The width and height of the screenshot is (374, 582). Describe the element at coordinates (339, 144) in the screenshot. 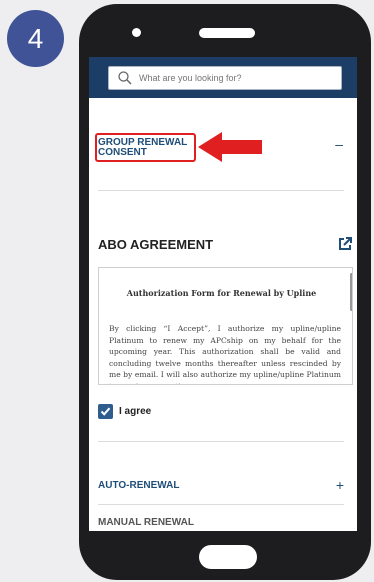

I see `collapse-toggle: –` at that location.